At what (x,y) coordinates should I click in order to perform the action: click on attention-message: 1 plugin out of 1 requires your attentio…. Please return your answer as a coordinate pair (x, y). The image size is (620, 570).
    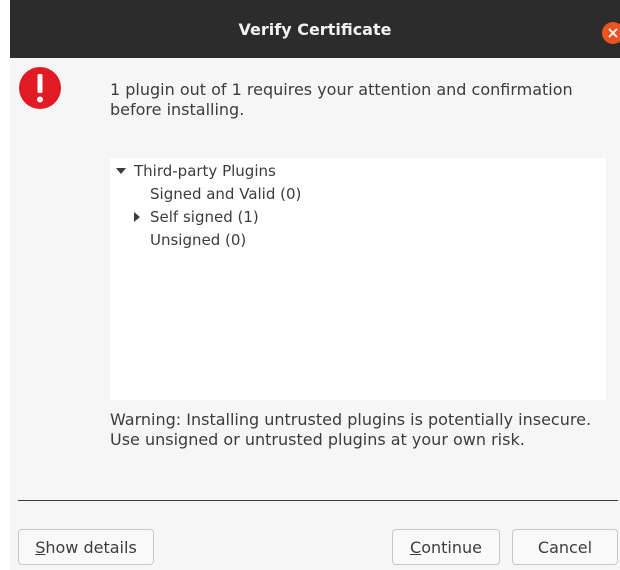
    Looking at the image, I should click on (341, 99).